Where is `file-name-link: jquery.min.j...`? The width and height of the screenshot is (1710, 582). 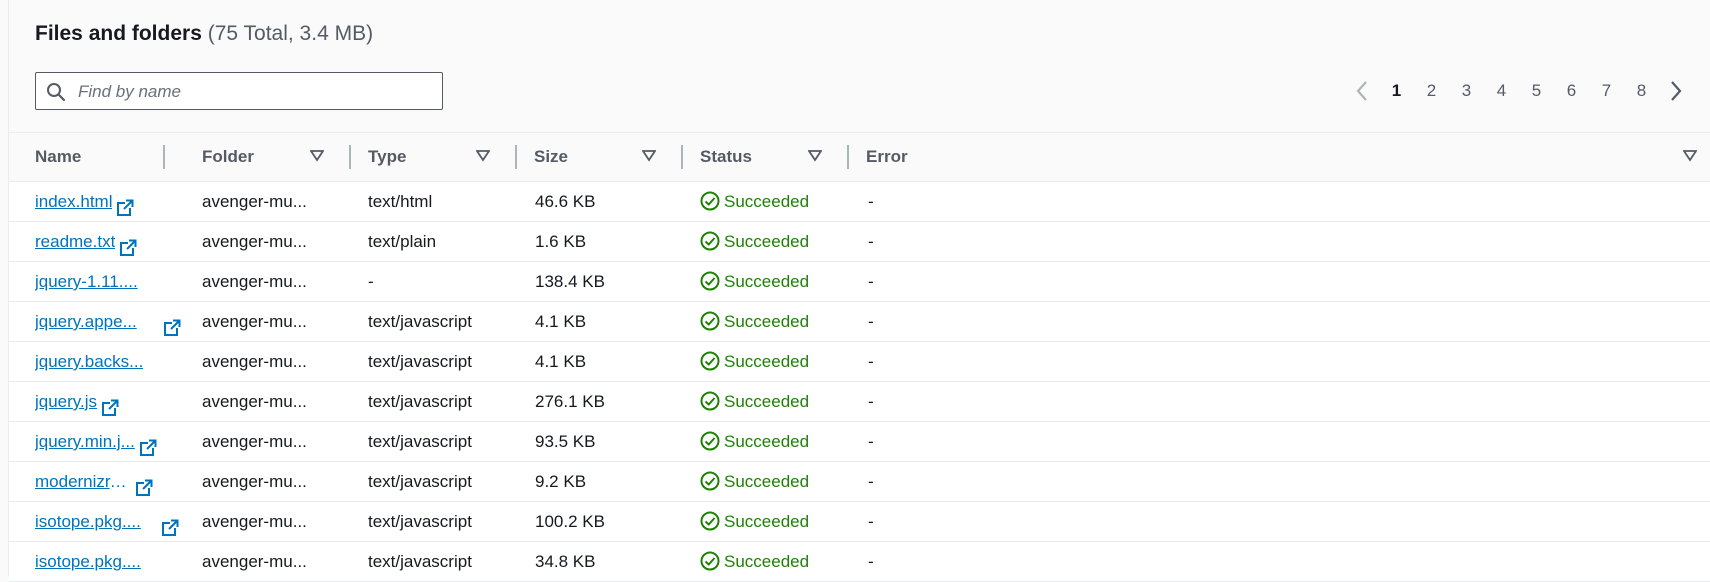 file-name-link: jquery.min.j... is located at coordinates (85, 441).